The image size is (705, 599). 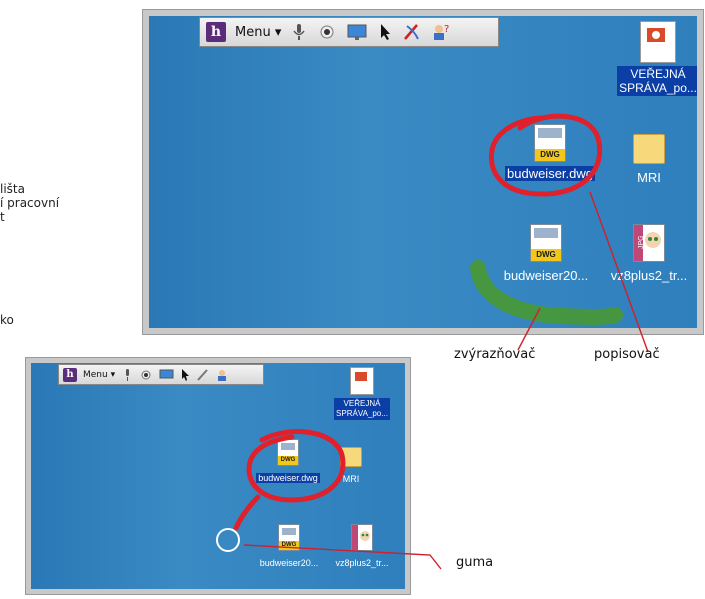 I want to click on annotation-toolbar: h Menu ▾ ?, so click(x=349, y=32).